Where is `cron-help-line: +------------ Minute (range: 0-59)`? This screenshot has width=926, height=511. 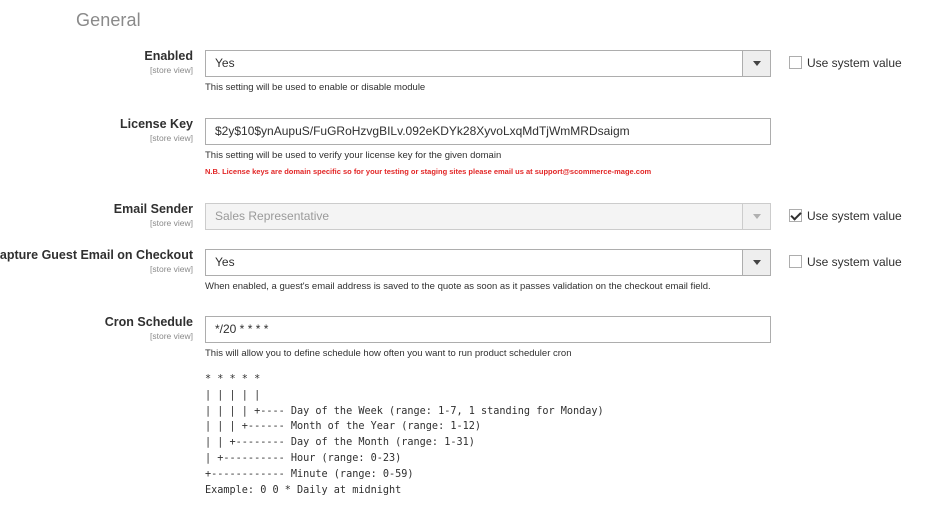
cron-help-line: +------------ Minute (range: 0-59) is located at coordinates (309, 474).